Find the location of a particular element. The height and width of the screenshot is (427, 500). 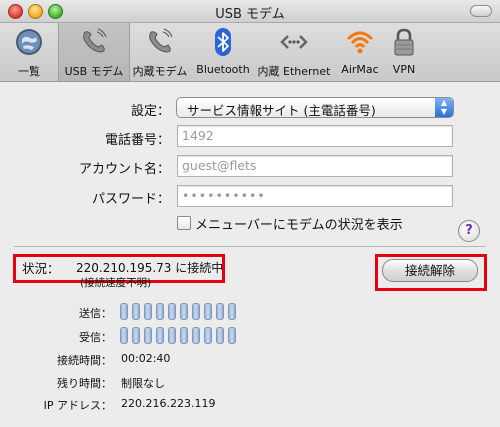

toolbar-item-label: USB モデム is located at coordinates (94, 71).